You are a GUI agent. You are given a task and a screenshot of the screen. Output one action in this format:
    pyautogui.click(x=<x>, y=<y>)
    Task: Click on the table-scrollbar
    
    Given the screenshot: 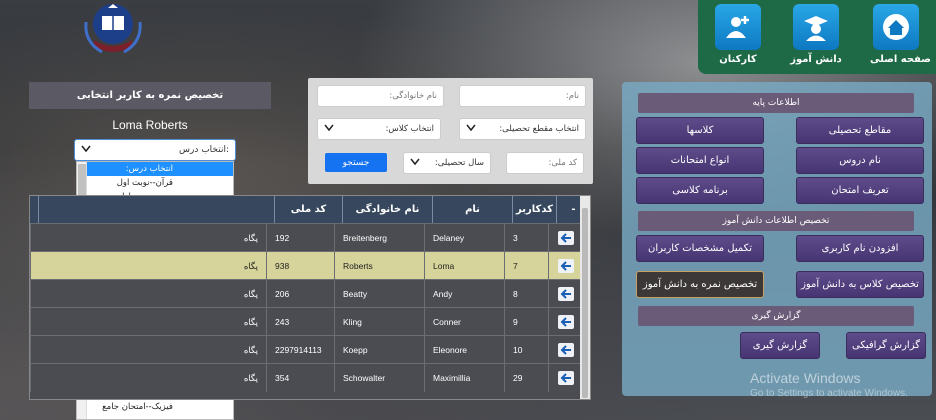 What is the action you would take?
    pyautogui.click(x=585, y=297)
    